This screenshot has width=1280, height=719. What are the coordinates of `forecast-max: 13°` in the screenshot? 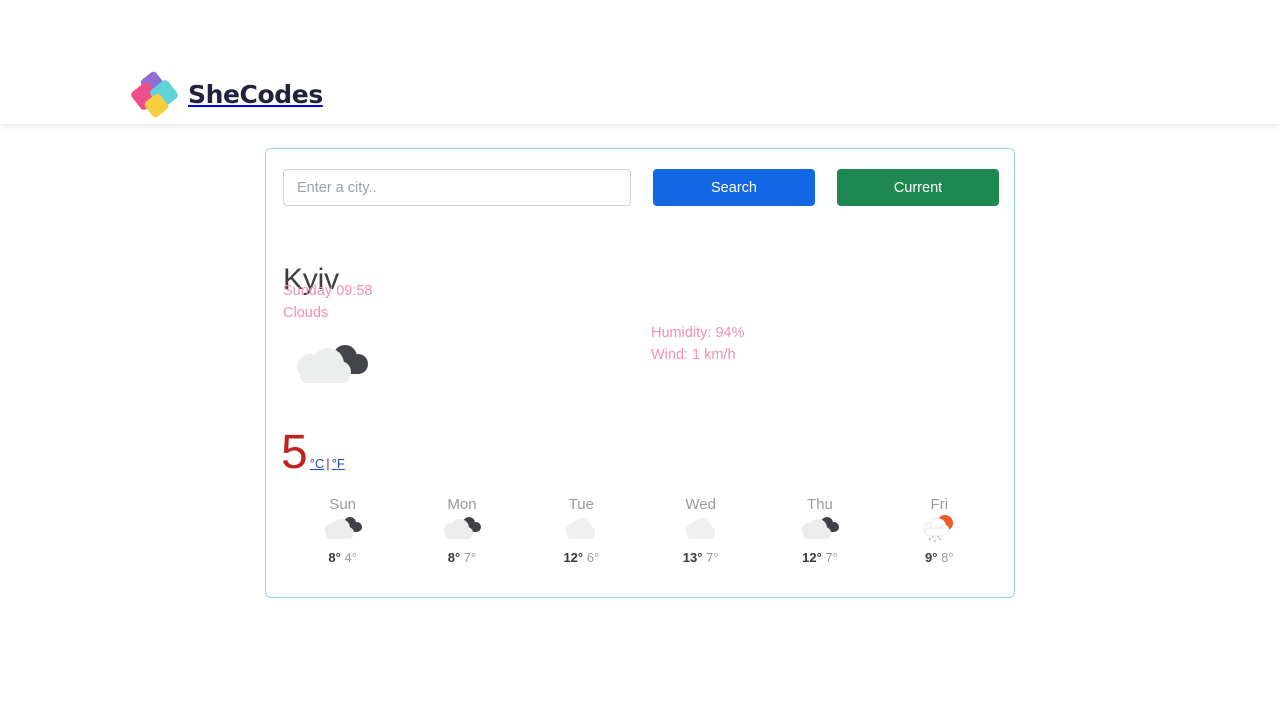 It's located at (692, 557).